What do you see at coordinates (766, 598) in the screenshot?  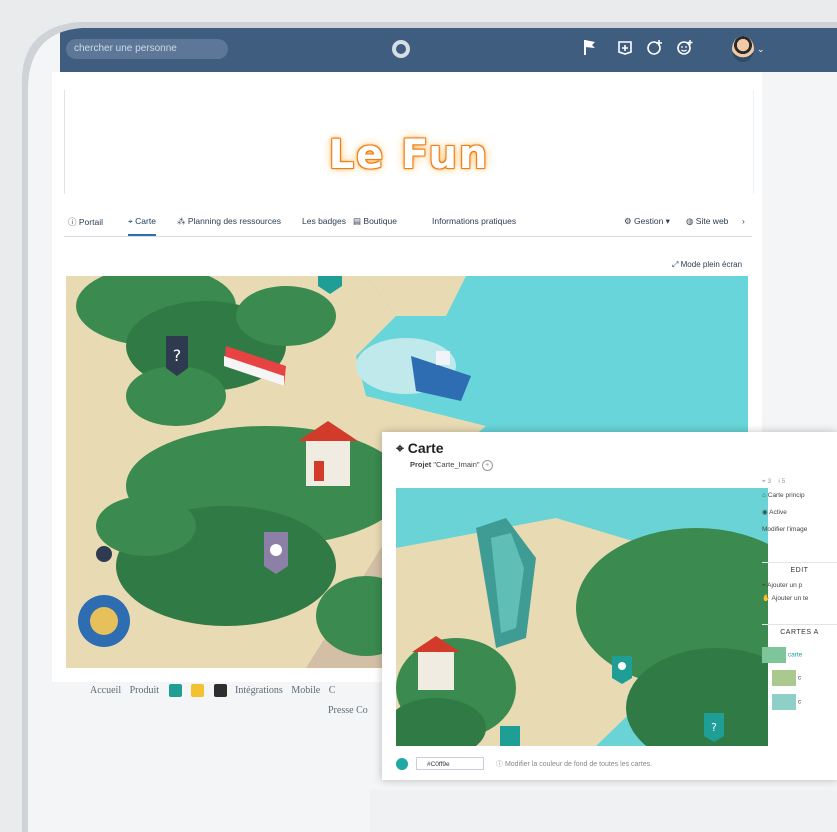 I see `hand-icon: ✋` at bounding box center [766, 598].